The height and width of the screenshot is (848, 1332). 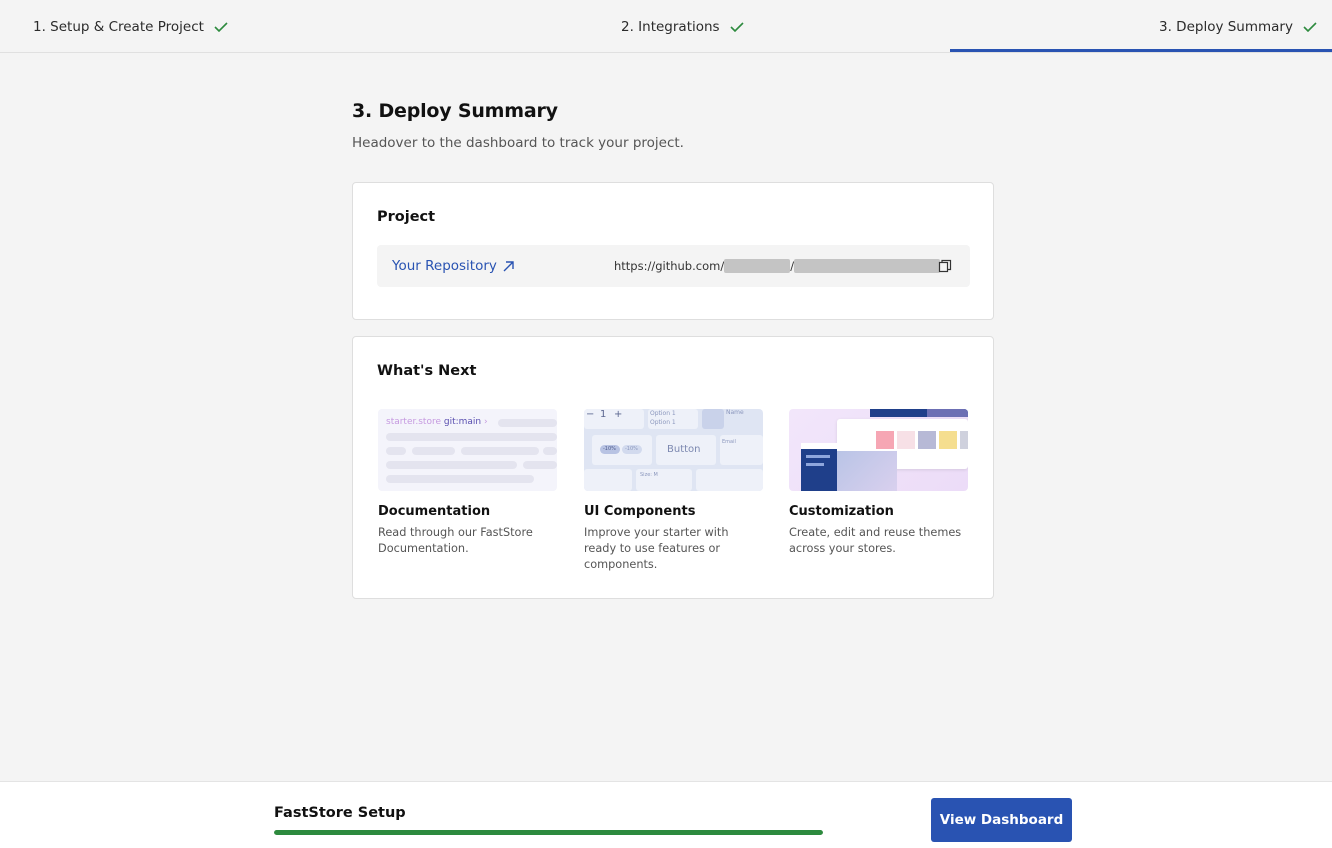 I want to click on step-deploy-summary: 3. Deploy Summary, so click(x=1238, y=26).